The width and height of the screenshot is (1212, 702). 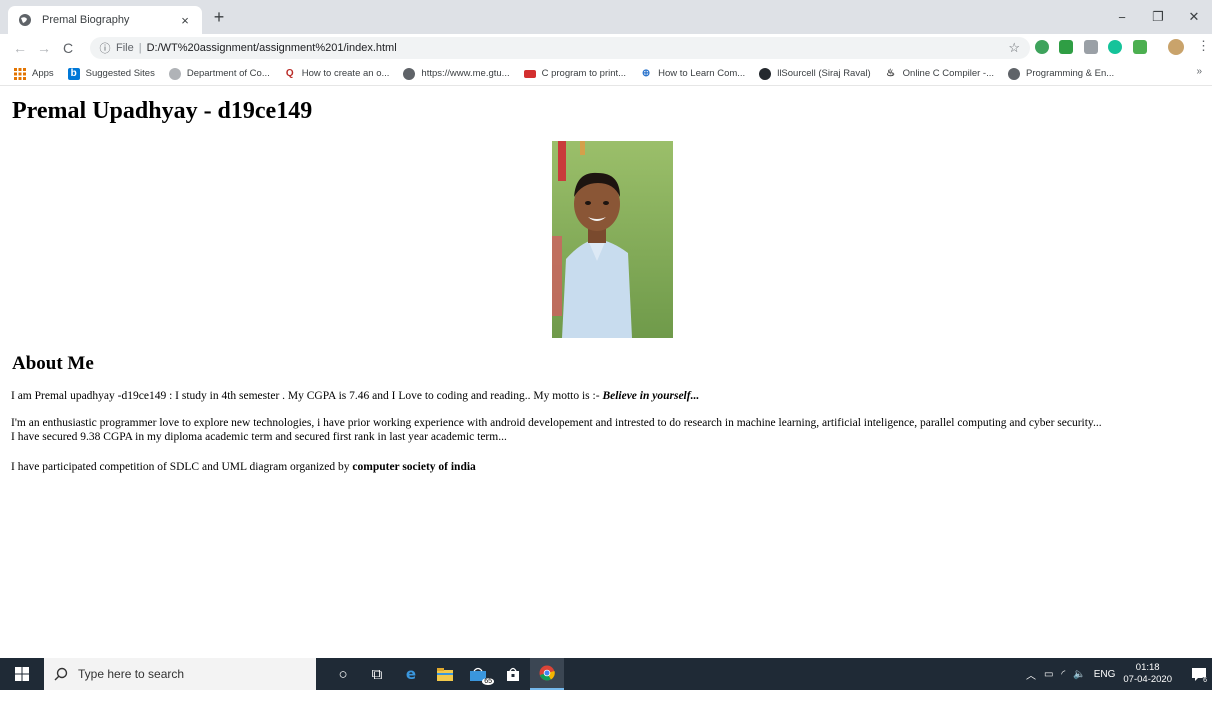 What do you see at coordinates (20, 73) in the screenshot?
I see `apps-grid-icon` at bounding box center [20, 73].